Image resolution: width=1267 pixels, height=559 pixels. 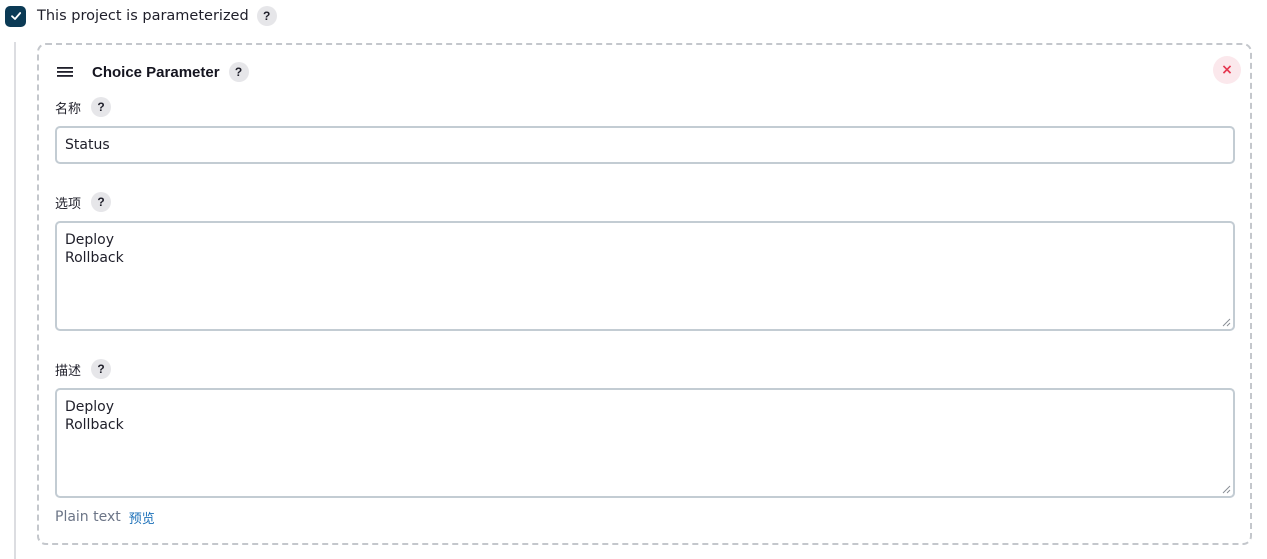 I want to click on preview-link: 预览, so click(x=142, y=517).